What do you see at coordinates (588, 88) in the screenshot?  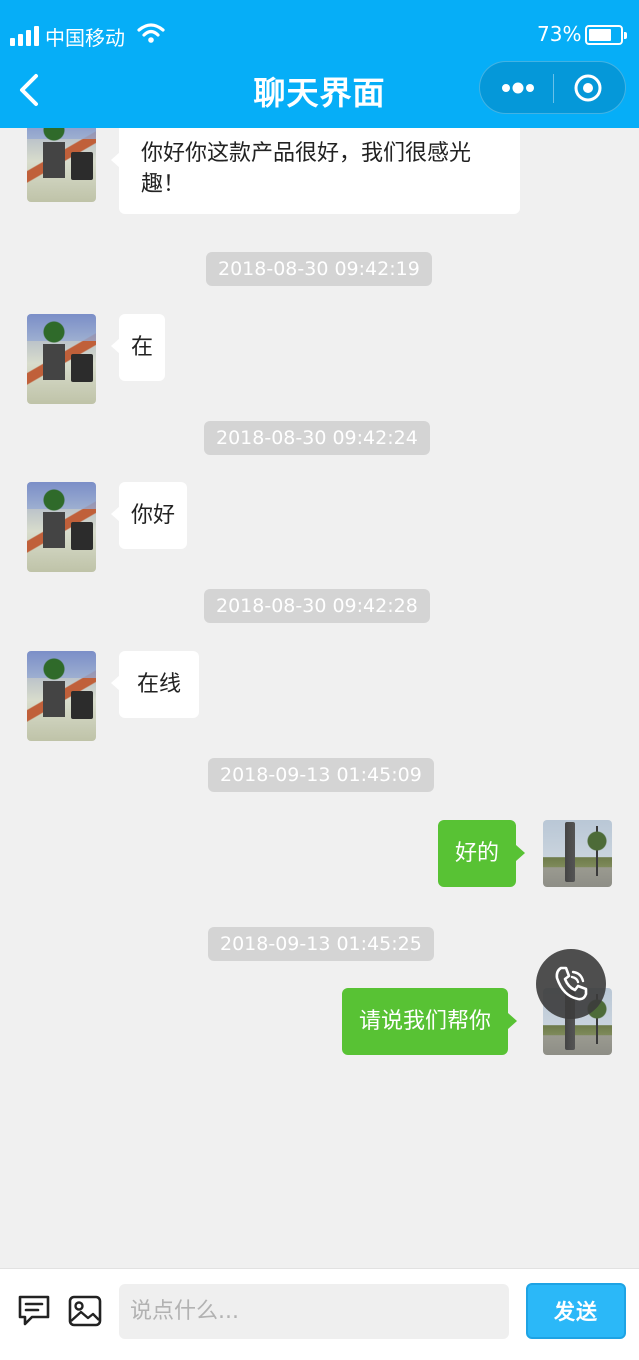 I see `target-circle-icon` at bounding box center [588, 88].